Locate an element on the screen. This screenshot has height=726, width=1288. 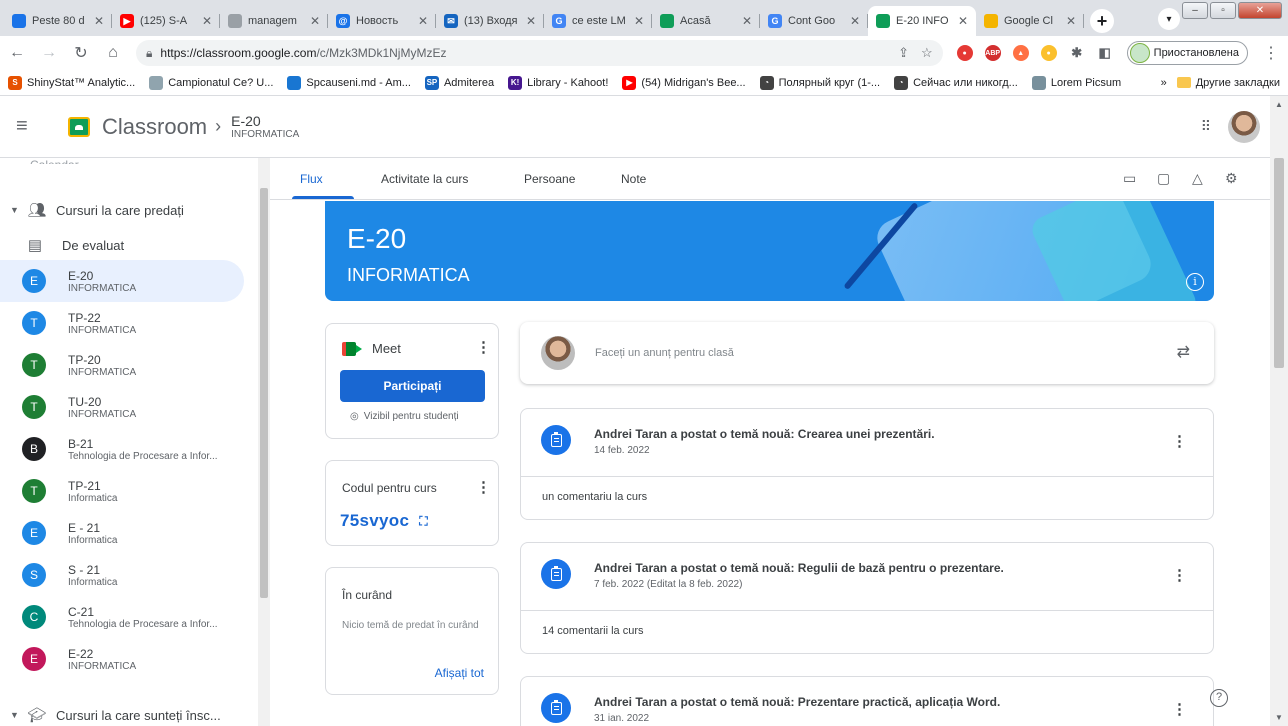
home-icon: ⌂ is located at coordinates (113, 53).